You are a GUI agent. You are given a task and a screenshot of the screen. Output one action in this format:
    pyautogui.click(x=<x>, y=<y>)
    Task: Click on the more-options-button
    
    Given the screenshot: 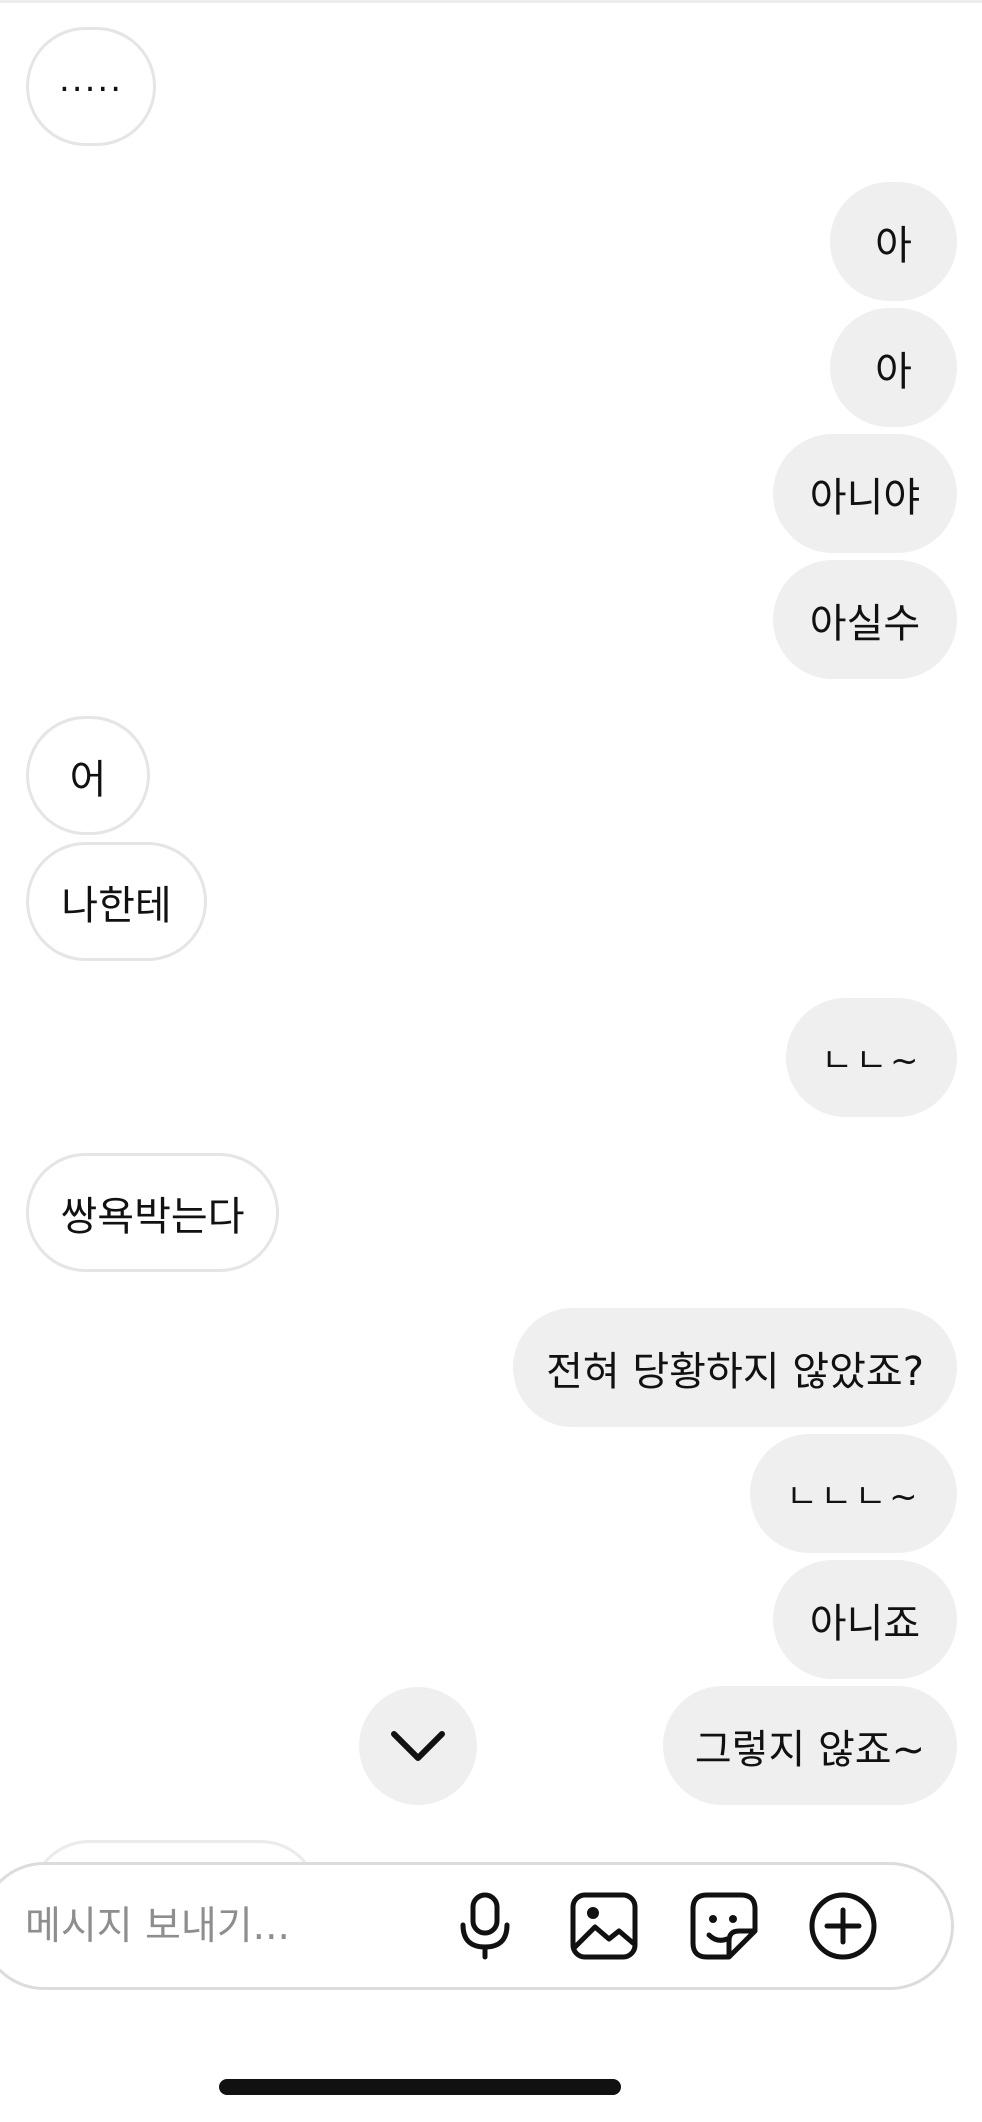 What is the action you would take?
    pyautogui.click(x=843, y=1926)
    